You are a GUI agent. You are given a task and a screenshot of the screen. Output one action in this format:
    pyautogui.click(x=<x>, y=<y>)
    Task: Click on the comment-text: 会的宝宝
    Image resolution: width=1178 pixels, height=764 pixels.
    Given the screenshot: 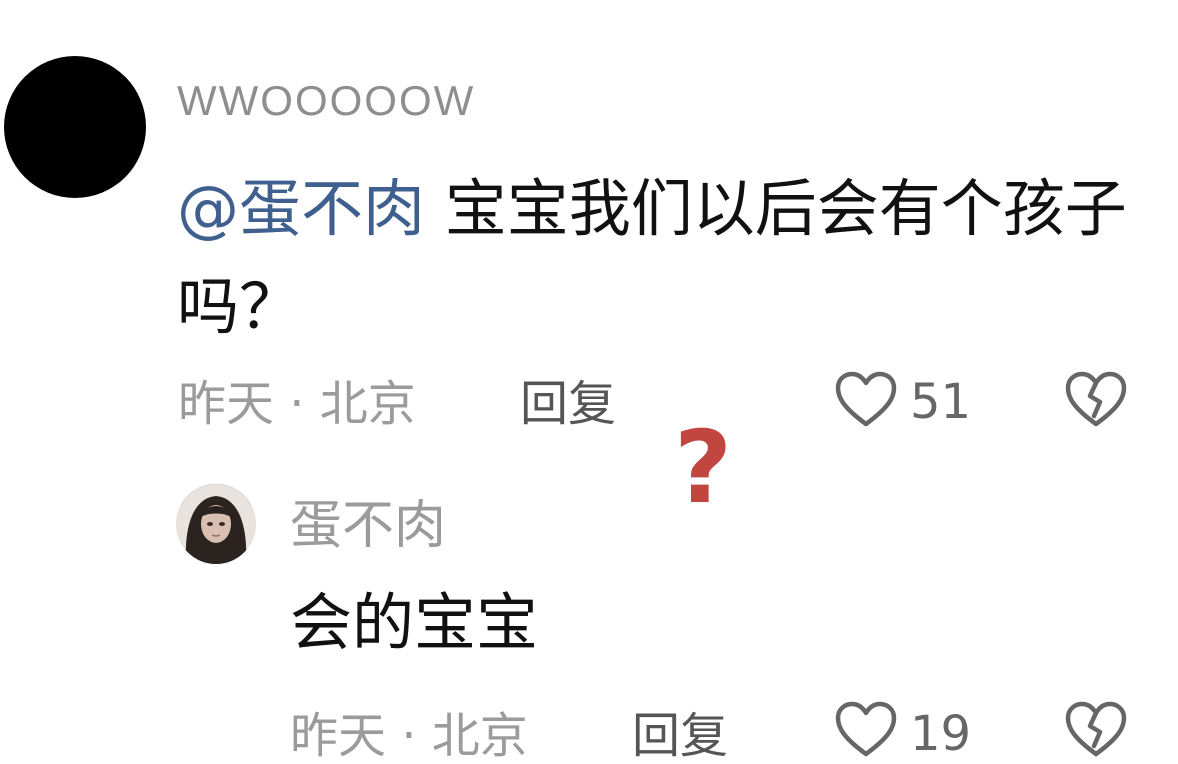 What is the action you would take?
    pyautogui.click(x=414, y=622)
    